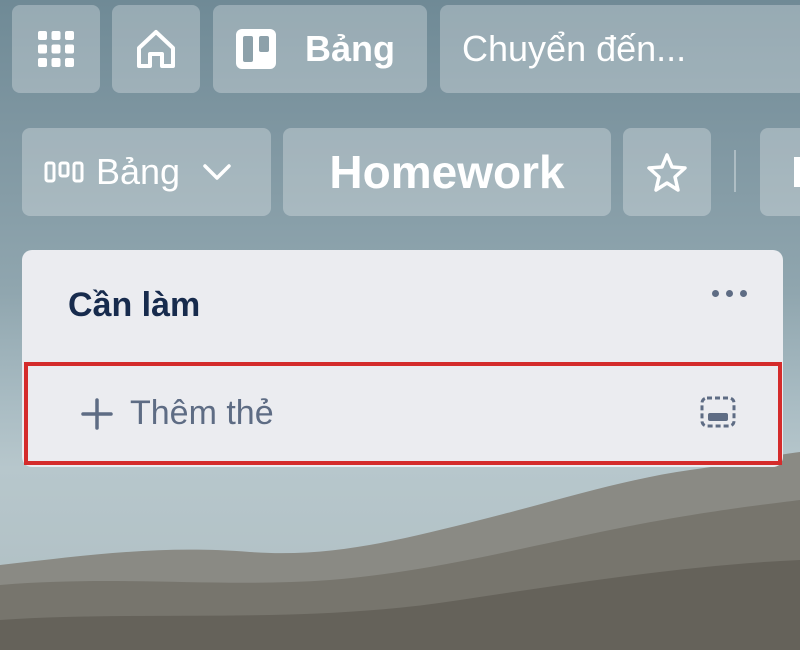 This screenshot has width=800, height=650. Describe the element at coordinates (797, 172) in the screenshot. I see `partial-icon` at that location.